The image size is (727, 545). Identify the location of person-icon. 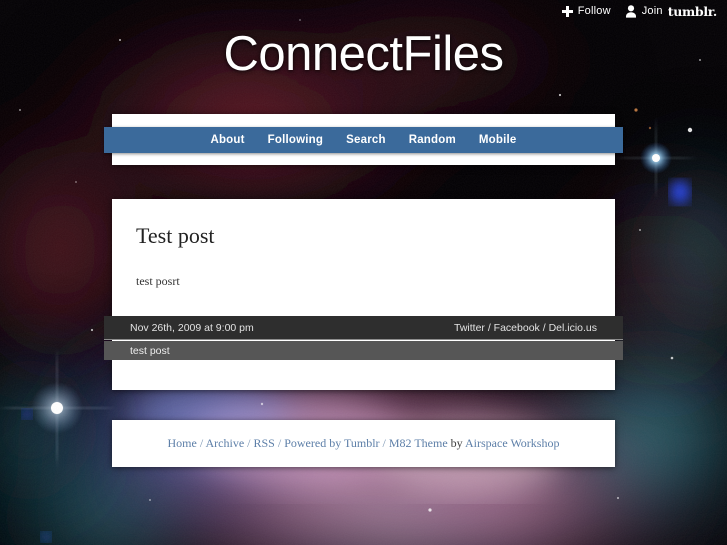
(631, 11).